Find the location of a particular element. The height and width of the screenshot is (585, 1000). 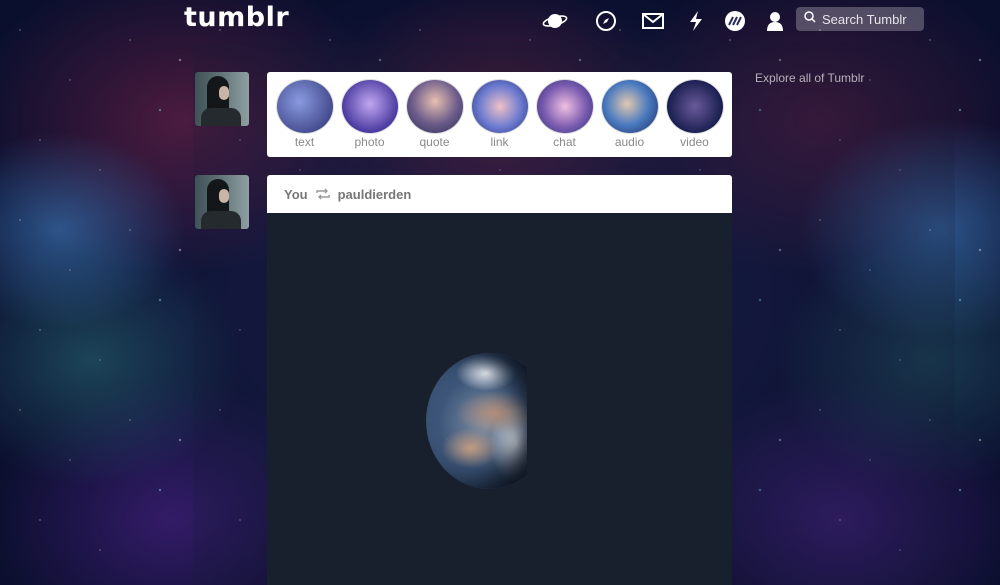

mail-icon is located at coordinates (653, 21).